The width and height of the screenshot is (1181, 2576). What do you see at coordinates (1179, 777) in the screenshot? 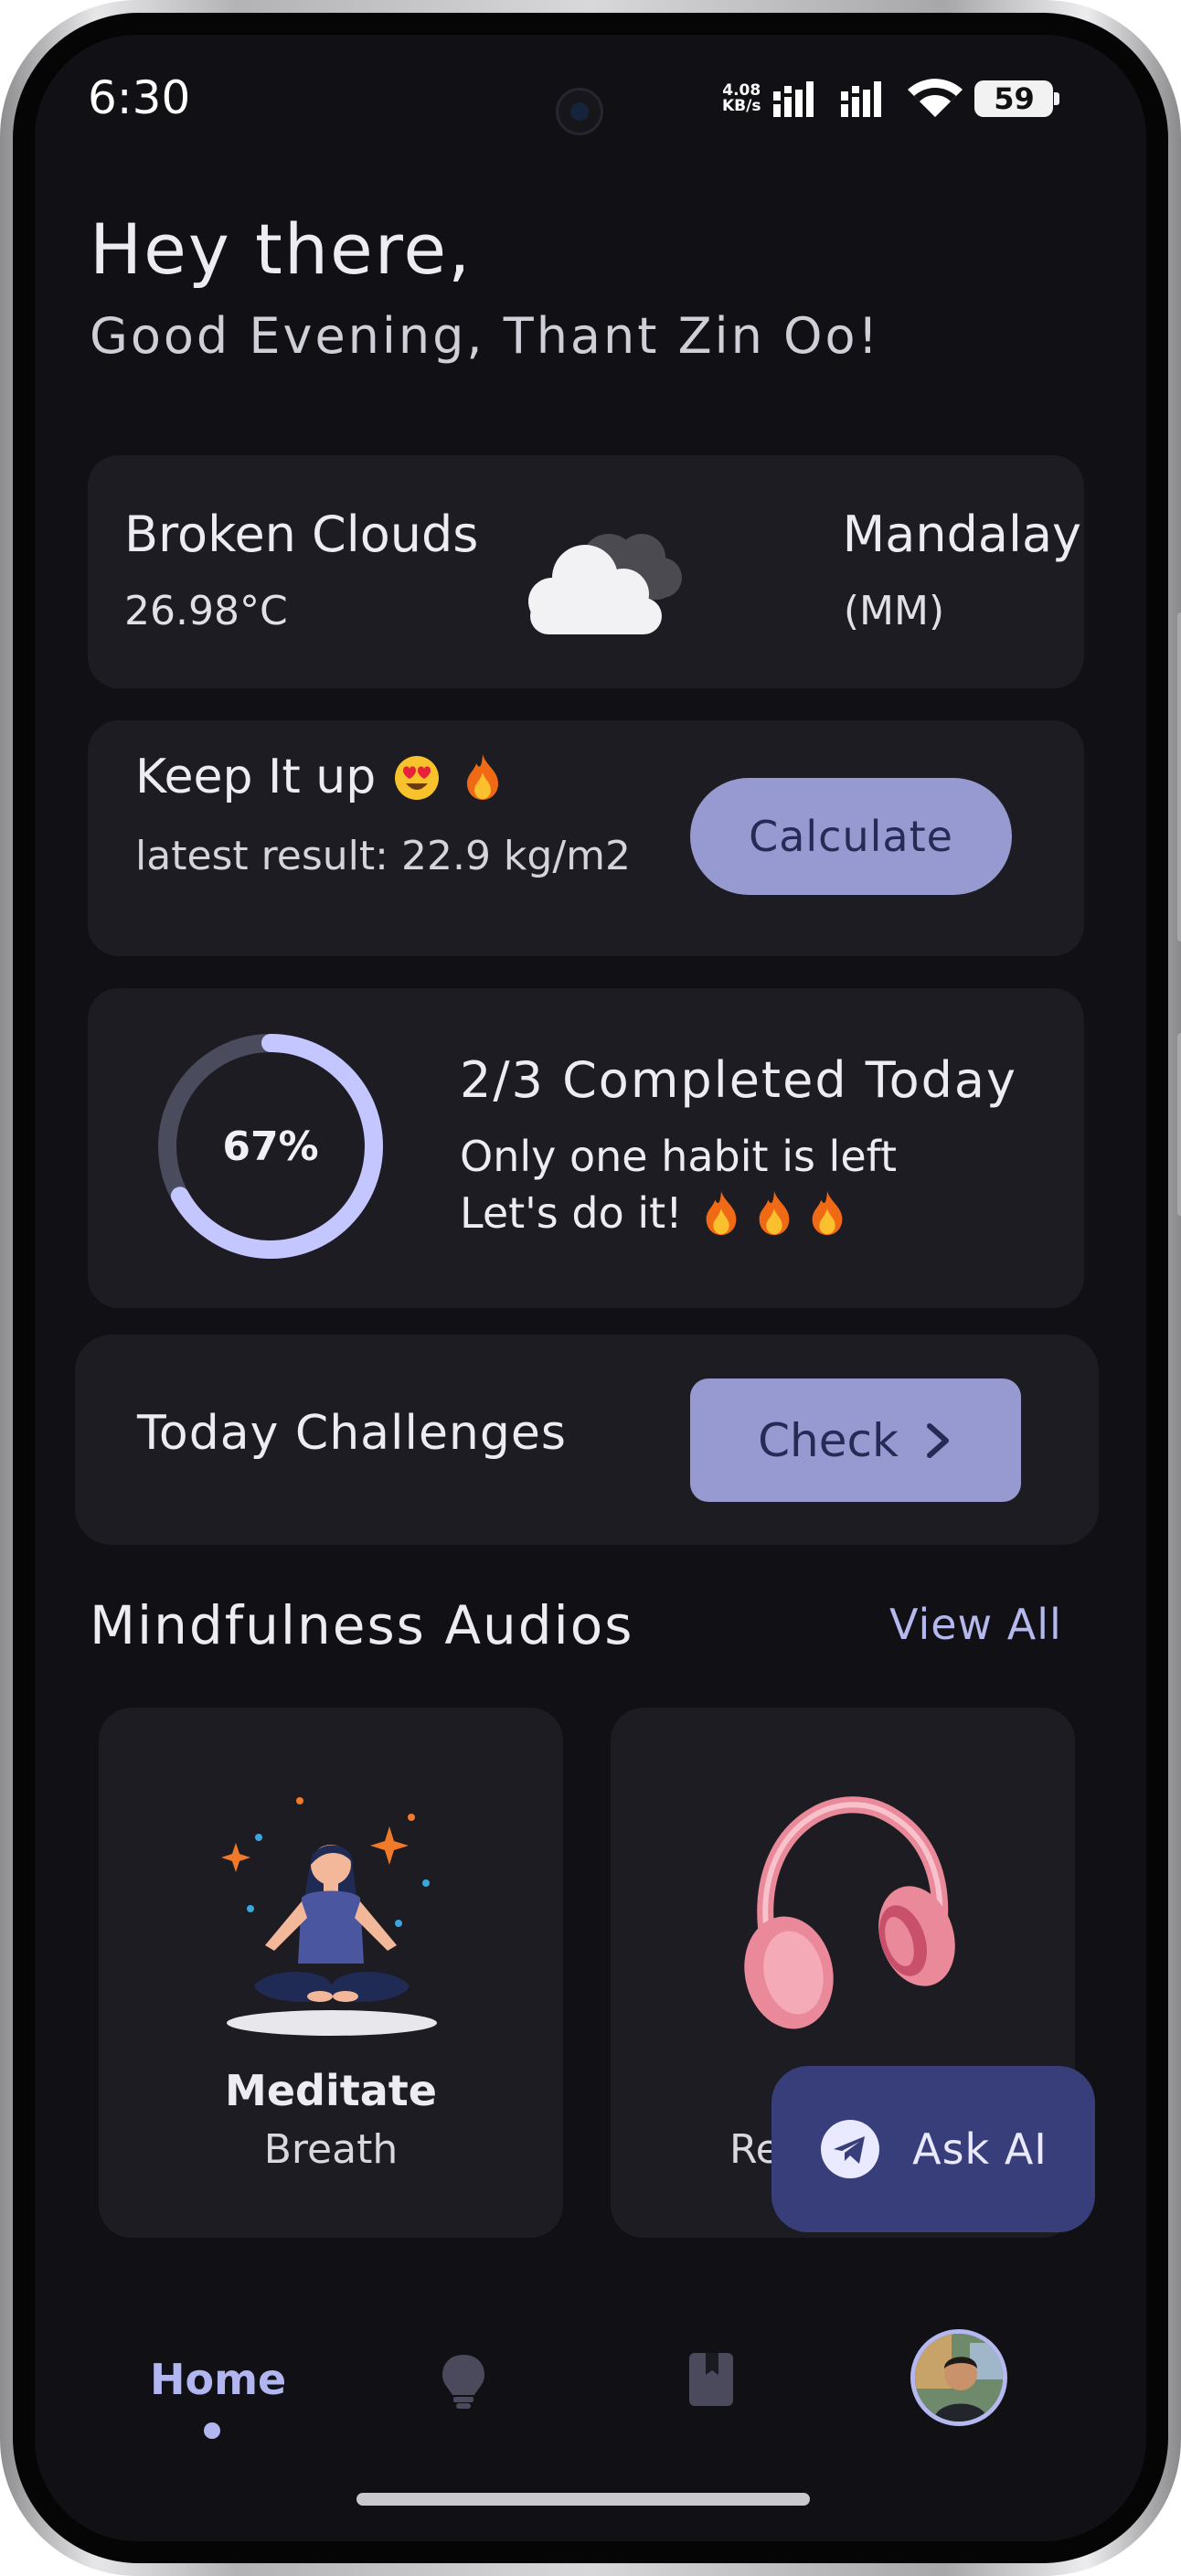
I see `volume-button` at bounding box center [1179, 777].